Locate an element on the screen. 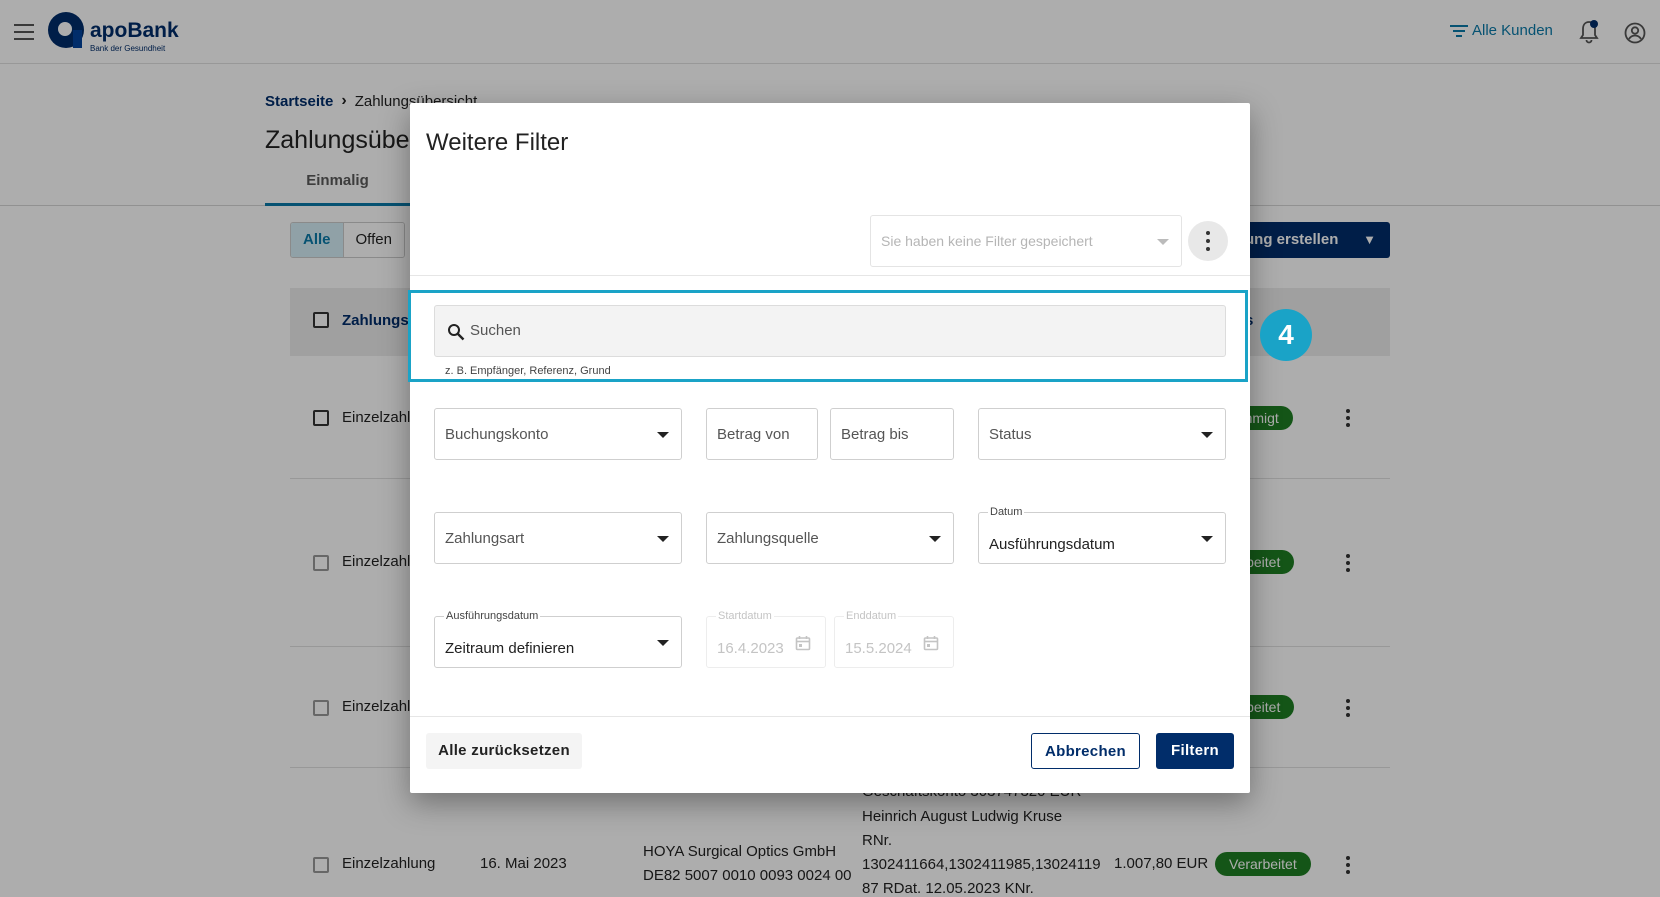  execution-date-value: Zeitraum definieren is located at coordinates (510, 648).